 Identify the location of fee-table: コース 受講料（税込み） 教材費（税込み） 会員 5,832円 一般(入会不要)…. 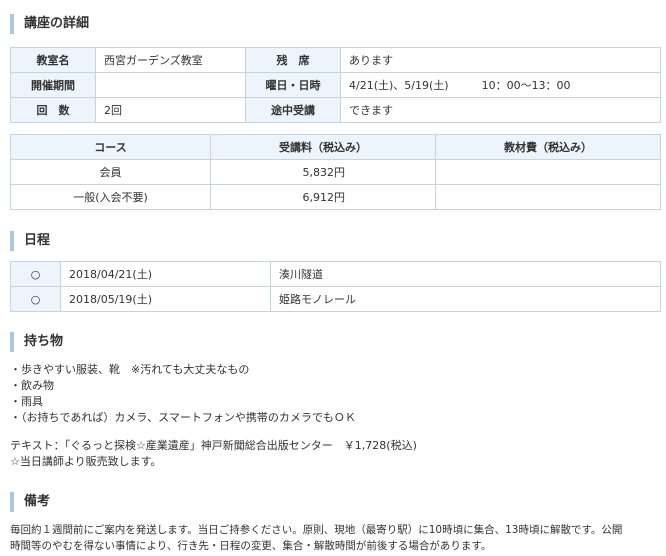
(335, 172).